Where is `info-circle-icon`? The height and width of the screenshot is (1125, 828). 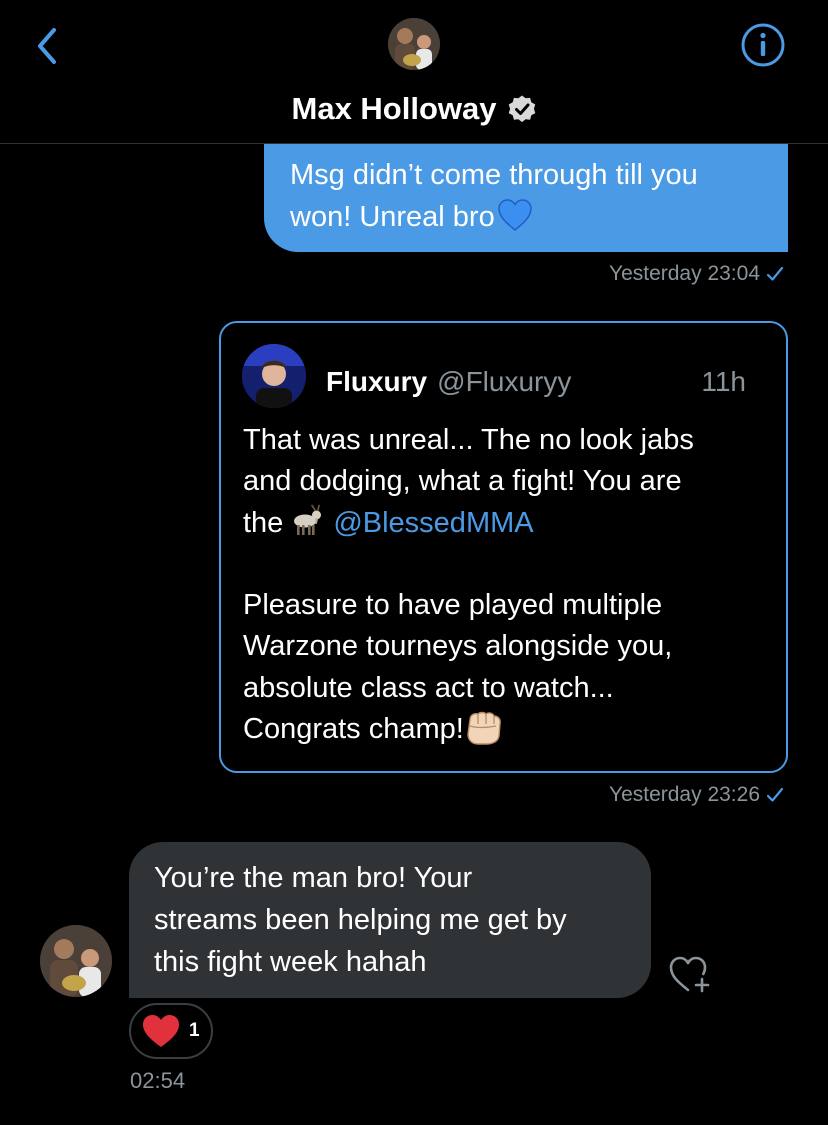
info-circle-icon is located at coordinates (763, 45).